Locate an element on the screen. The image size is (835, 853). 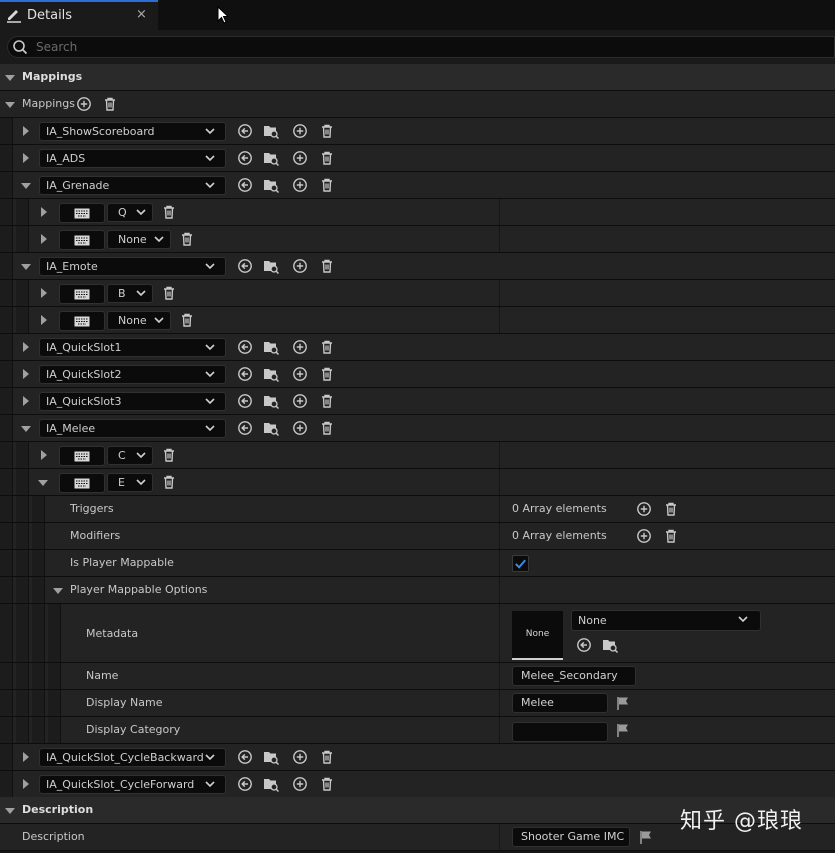
description-field: Shooter Game IMC is located at coordinates (571, 837).